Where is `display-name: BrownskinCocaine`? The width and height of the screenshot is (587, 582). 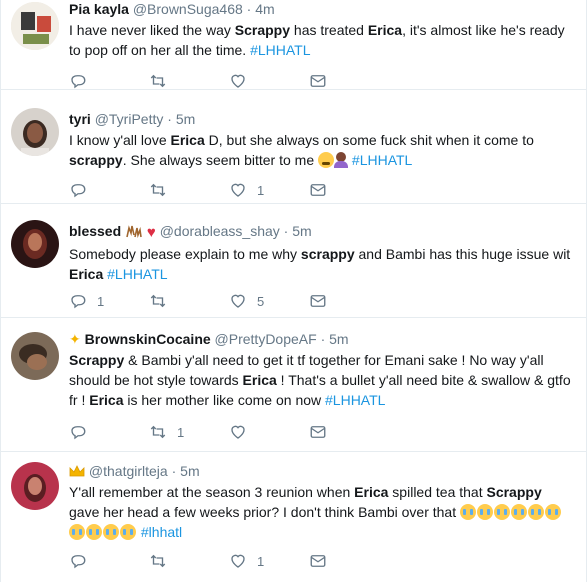 display-name: BrownskinCocaine is located at coordinates (148, 339).